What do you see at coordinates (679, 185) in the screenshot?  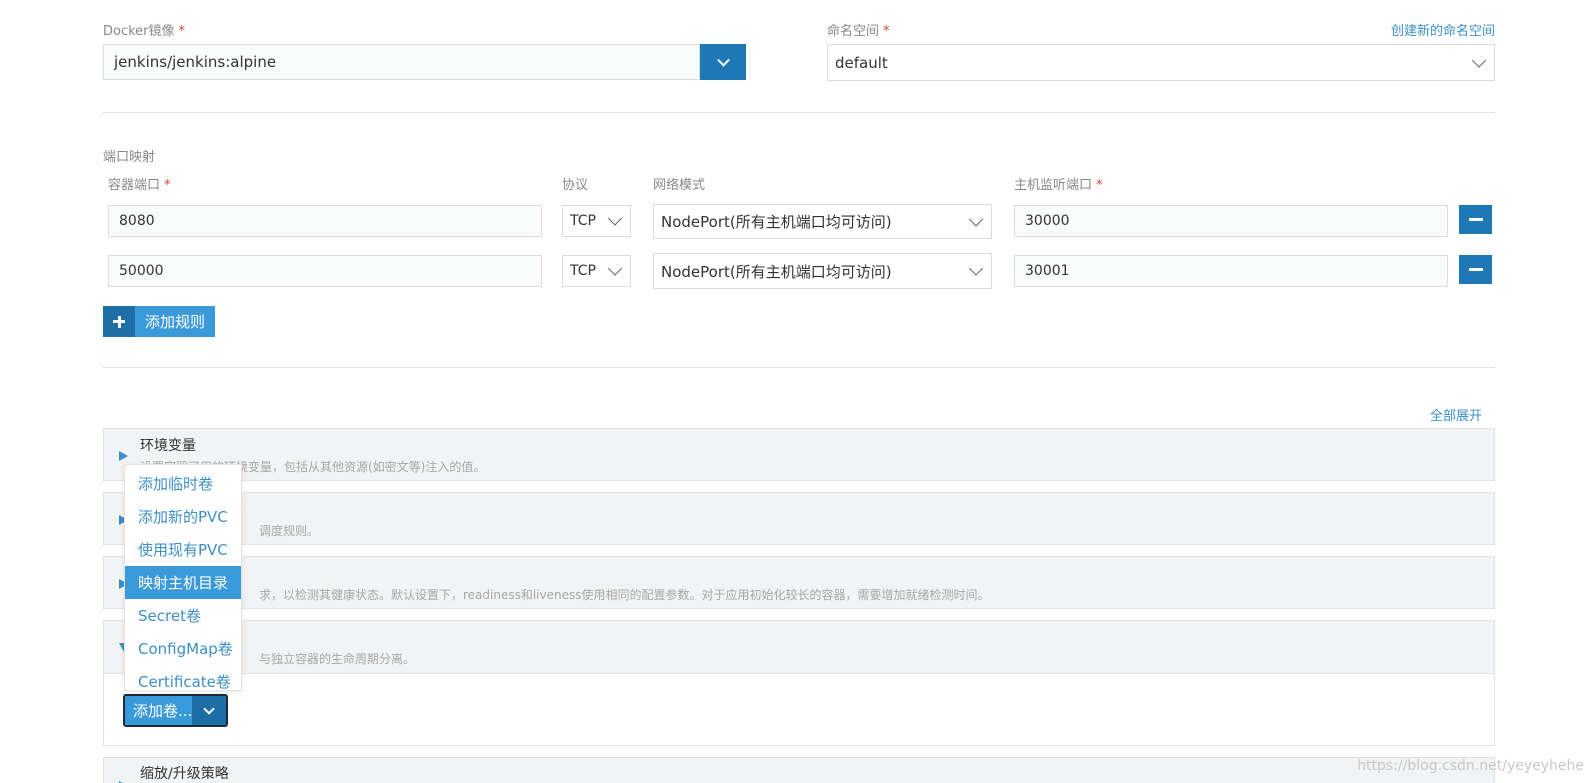 I see `network-mode-header: 网络模式` at bounding box center [679, 185].